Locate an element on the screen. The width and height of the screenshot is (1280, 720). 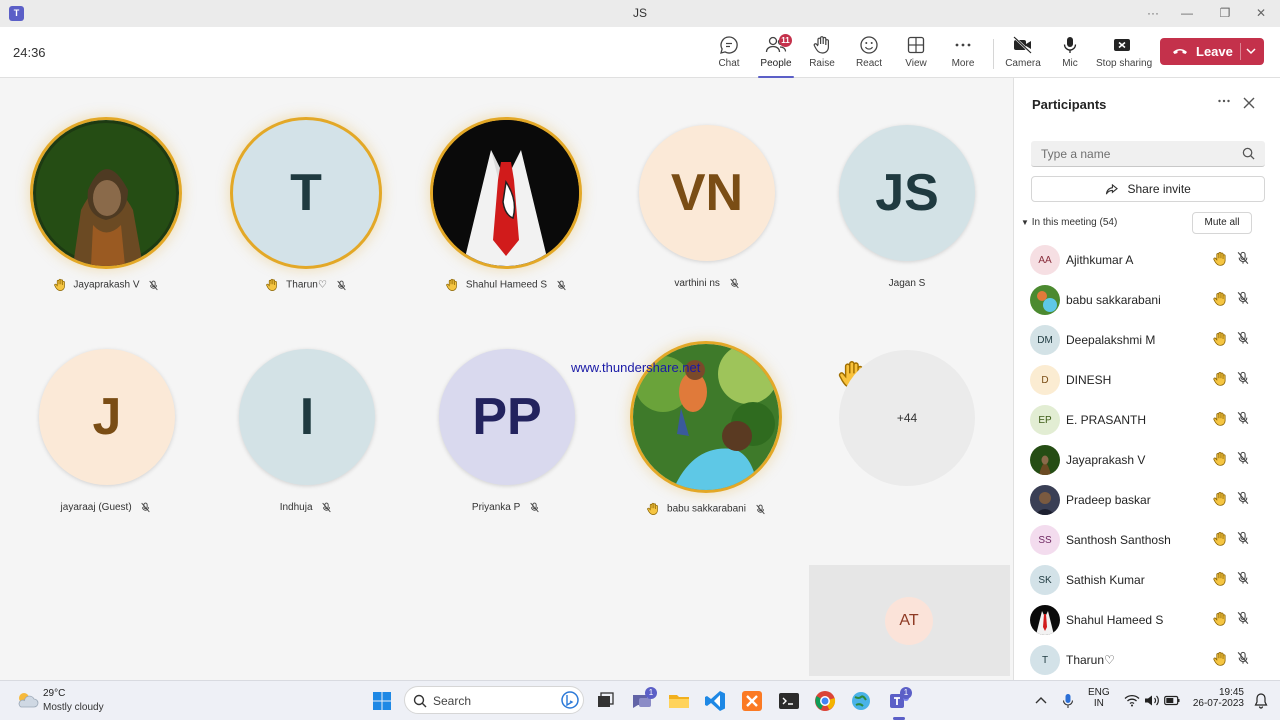
taskbar-search-label: Search is located at coordinates (452, 701).